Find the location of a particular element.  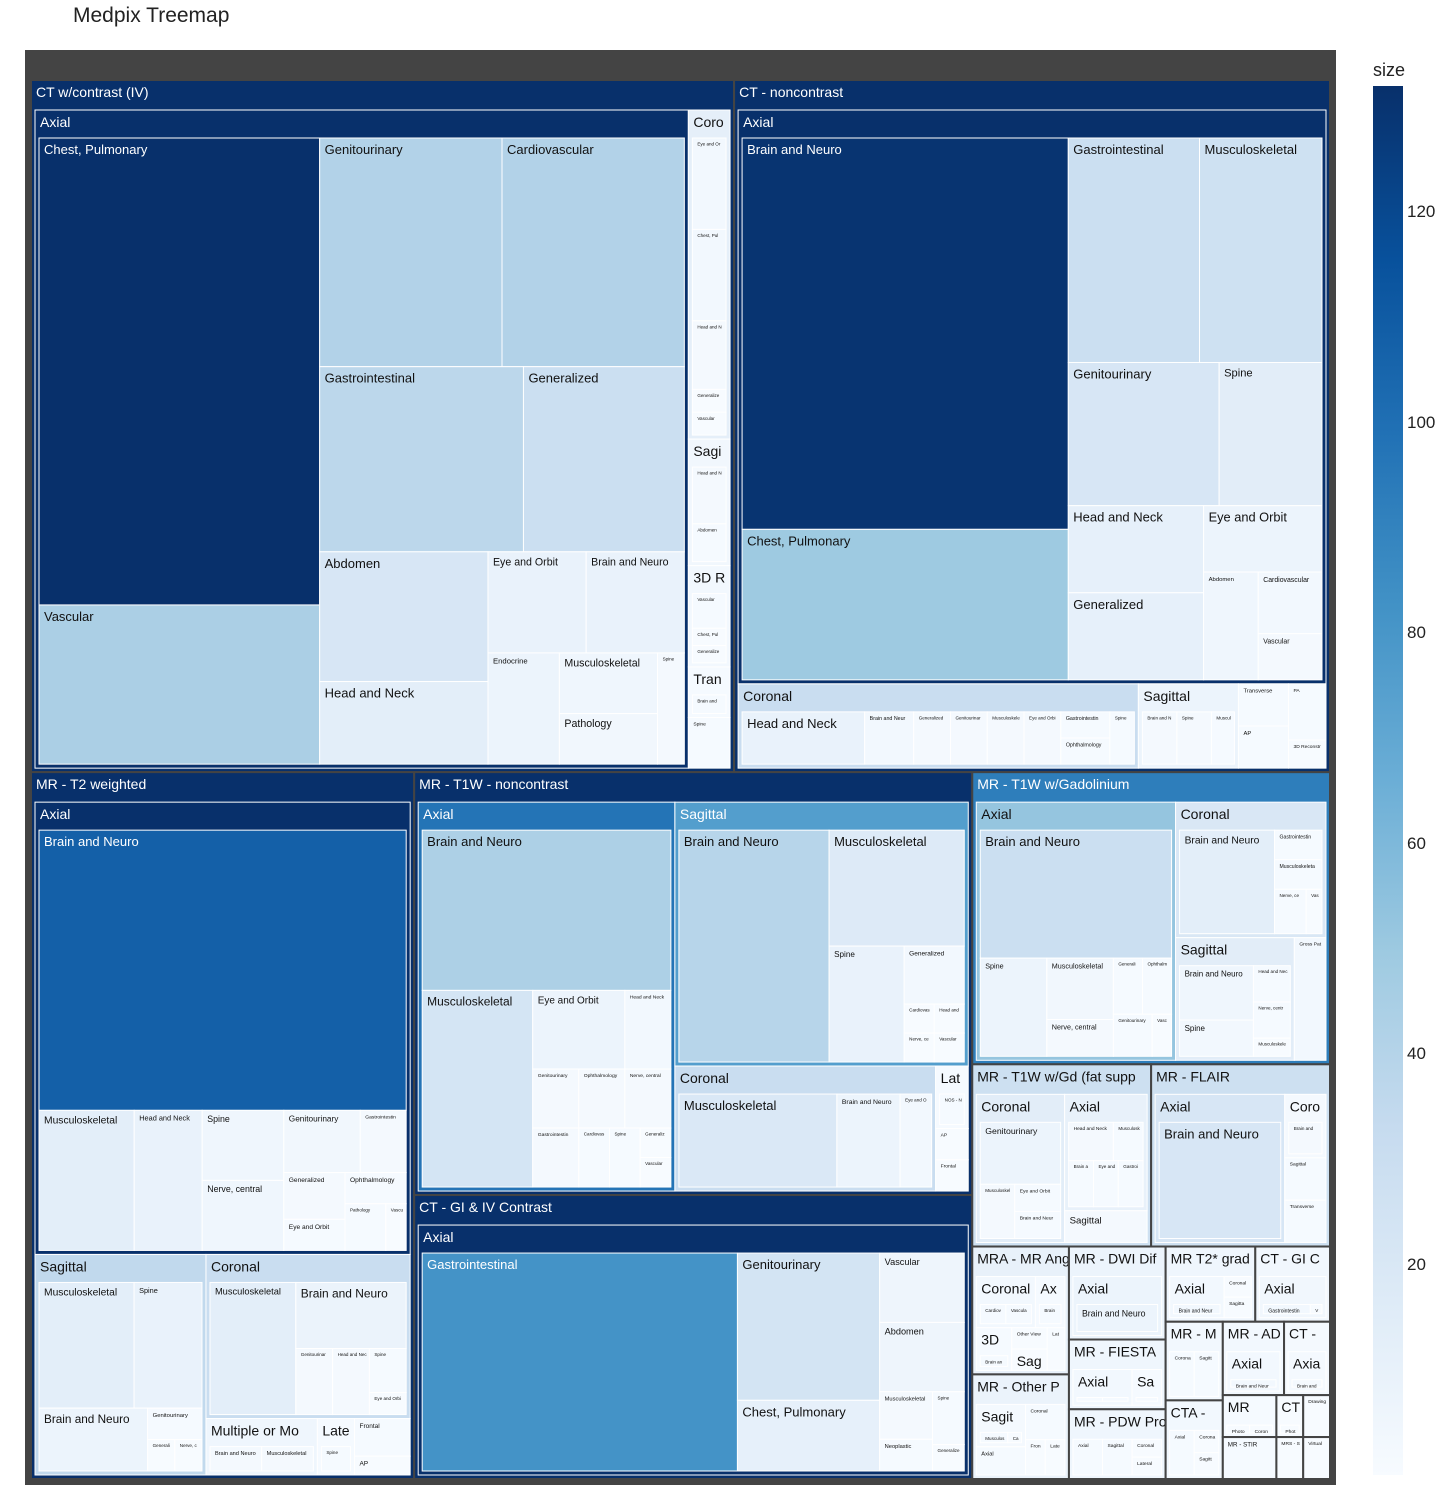

treemap-label: Brain and is located at coordinates (1304, 1128).